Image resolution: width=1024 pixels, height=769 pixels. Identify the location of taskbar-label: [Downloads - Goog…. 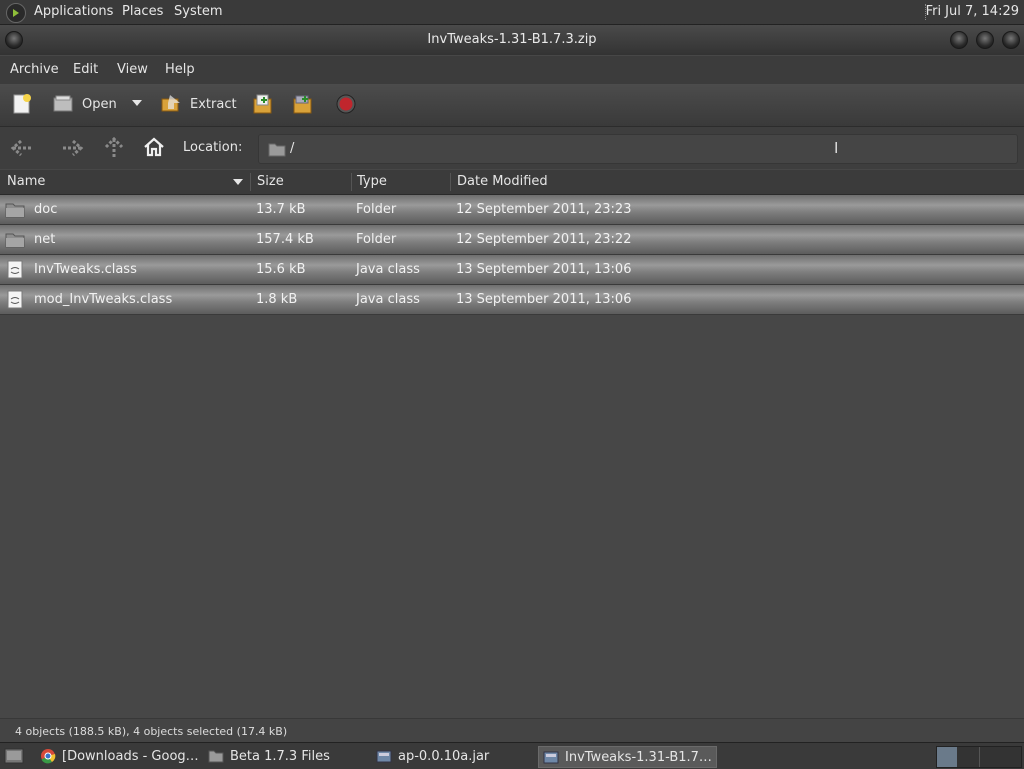
(130, 756).